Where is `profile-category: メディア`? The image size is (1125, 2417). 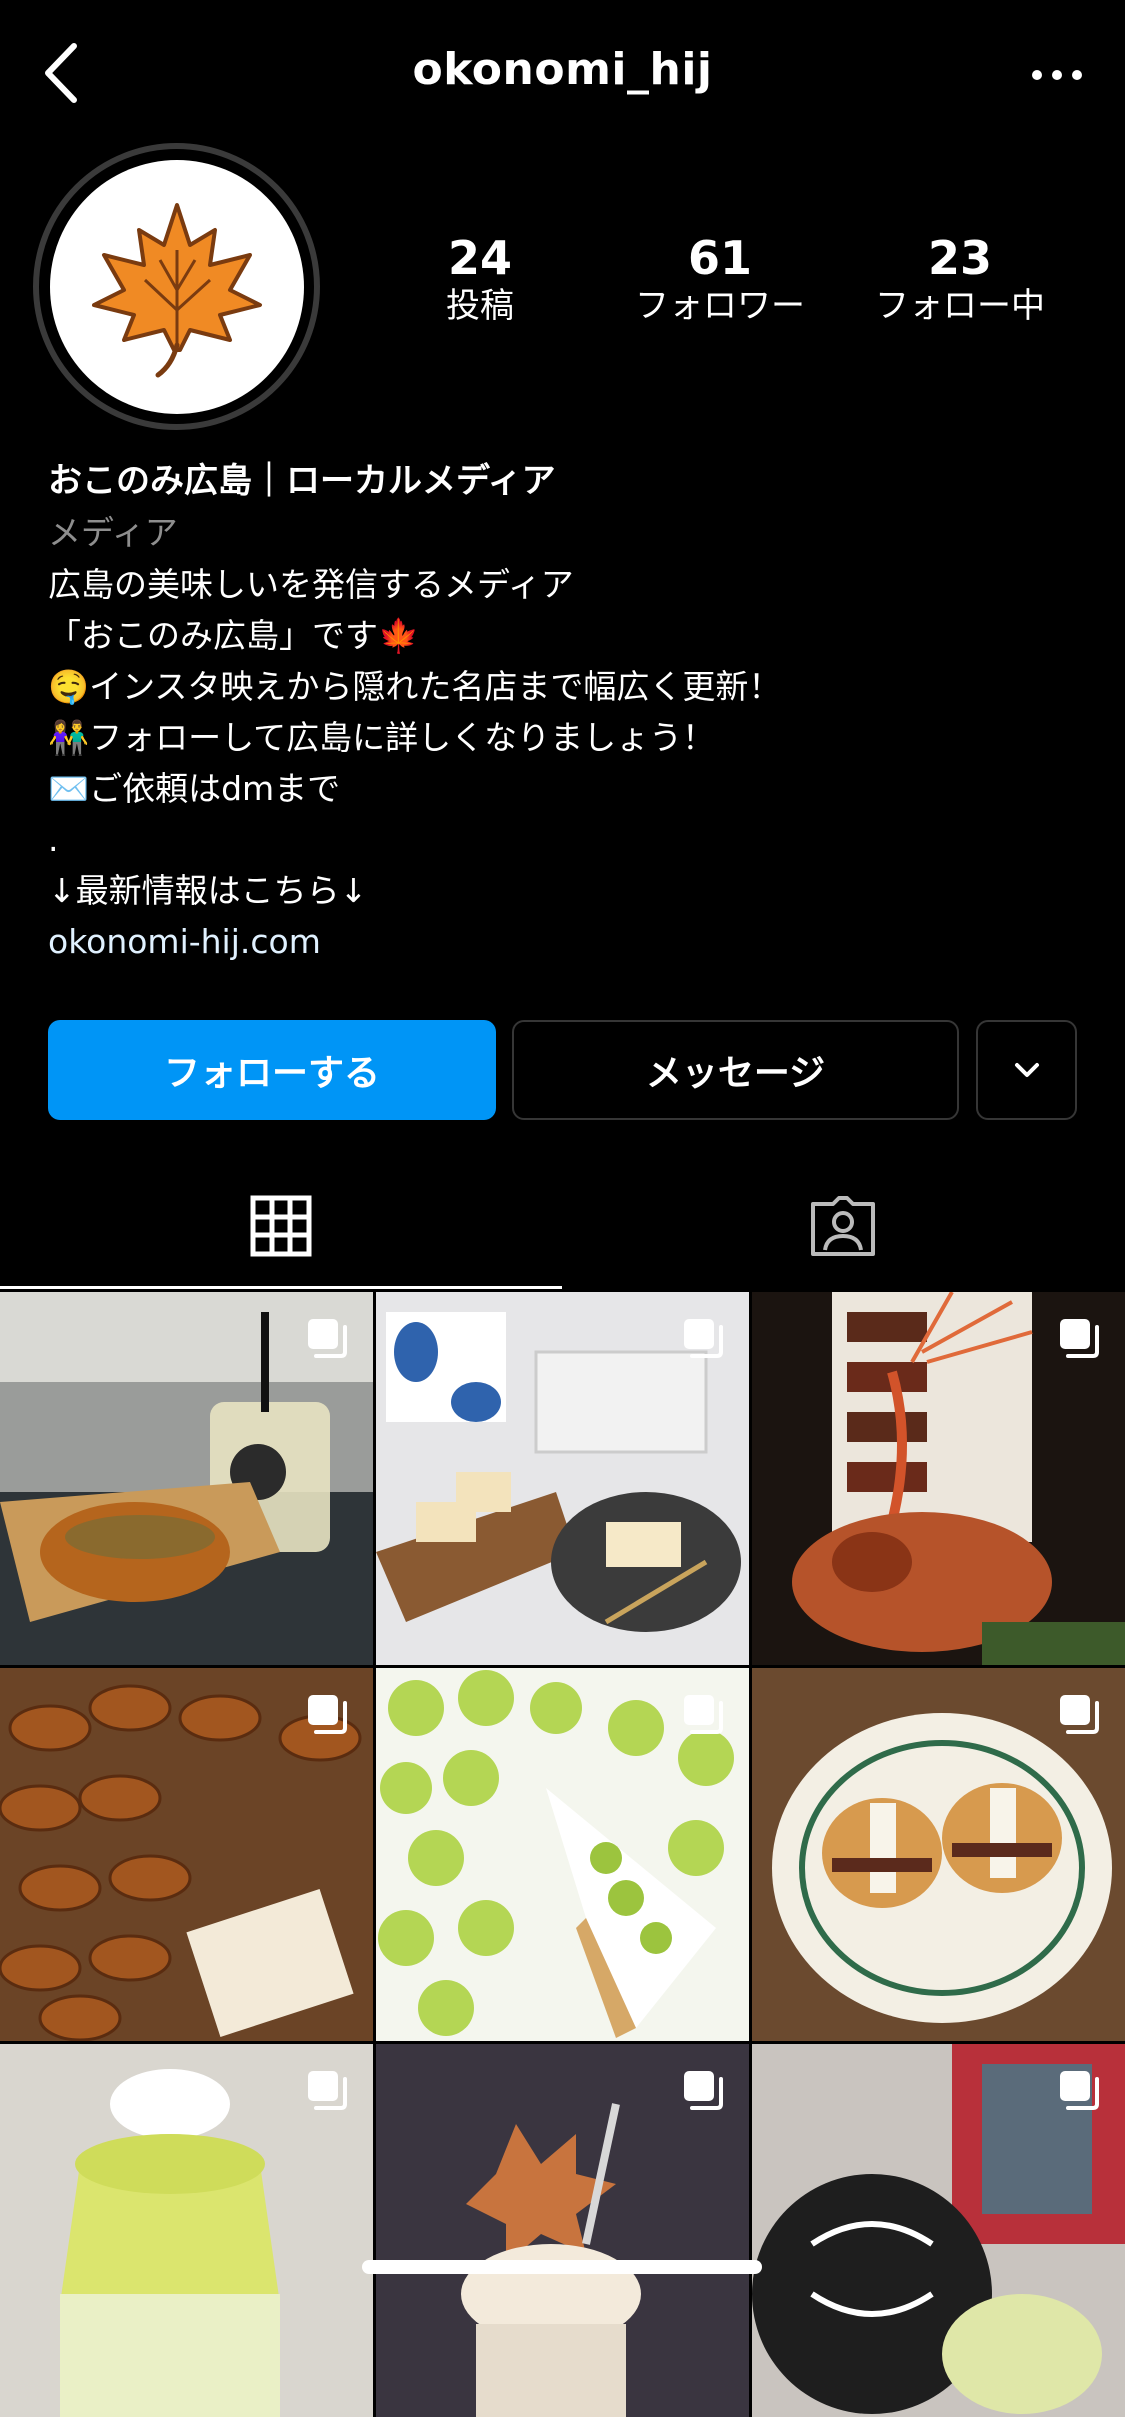 profile-category: メディア is located at coordinates (113, 532).